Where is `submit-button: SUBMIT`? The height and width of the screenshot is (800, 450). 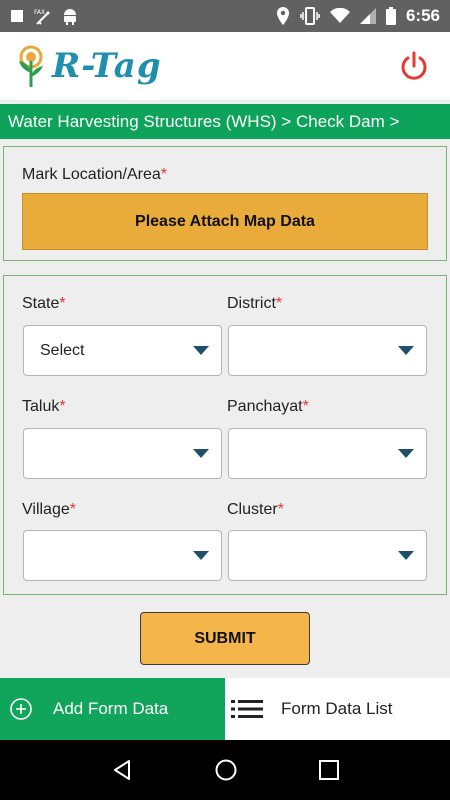 submit-button: SUBMIT is located at coordinates (225, 638).